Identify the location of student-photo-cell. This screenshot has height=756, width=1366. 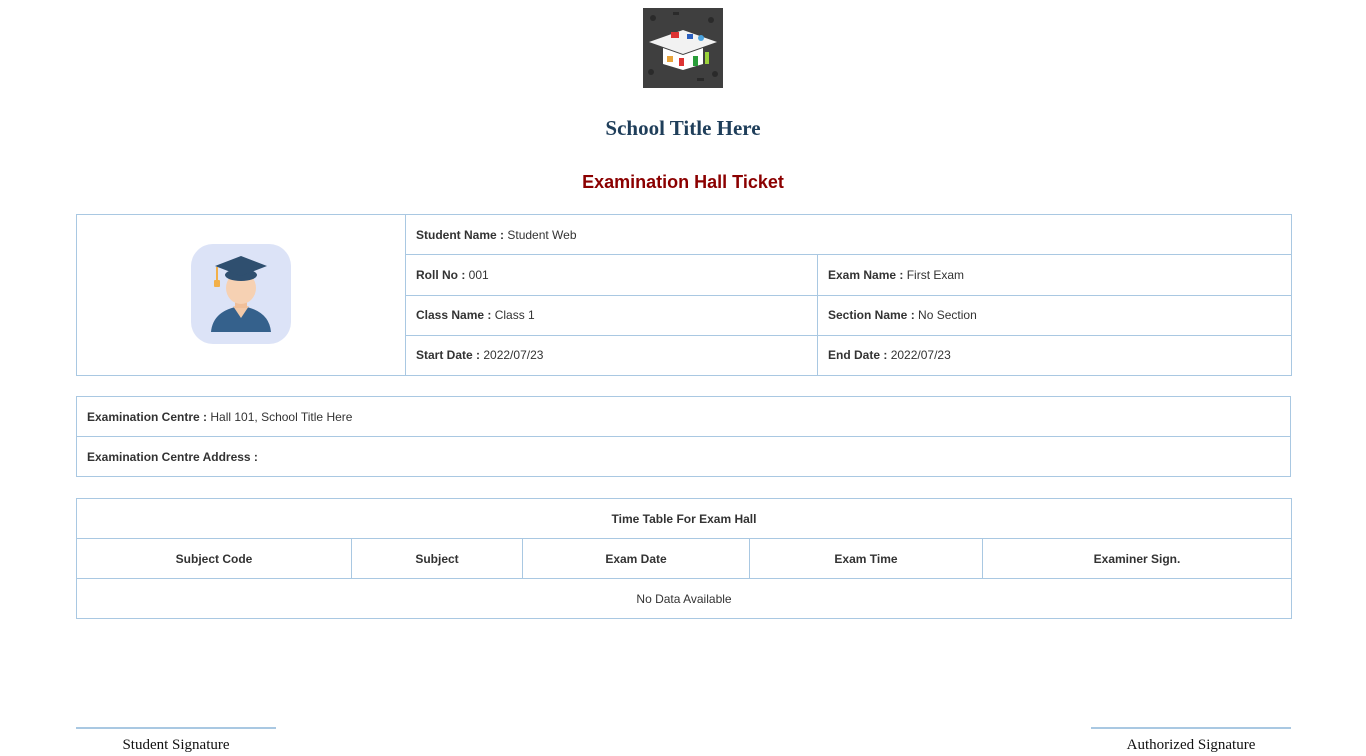
(241, 295).